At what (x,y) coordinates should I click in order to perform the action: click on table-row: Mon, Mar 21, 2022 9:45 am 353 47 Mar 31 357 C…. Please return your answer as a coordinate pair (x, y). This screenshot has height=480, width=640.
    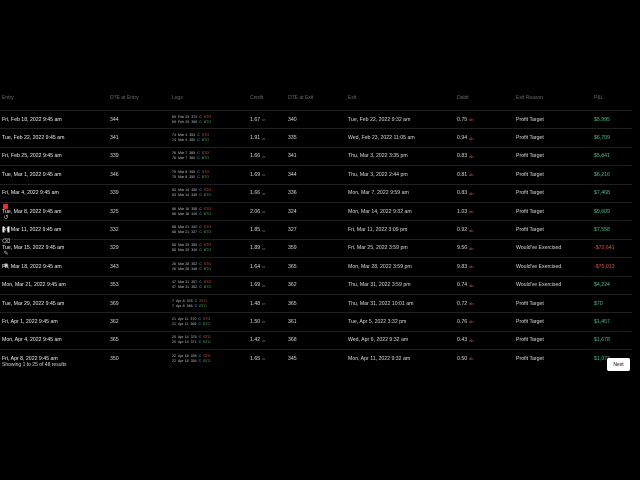
    Looking at the image, I should click on (316, 284).